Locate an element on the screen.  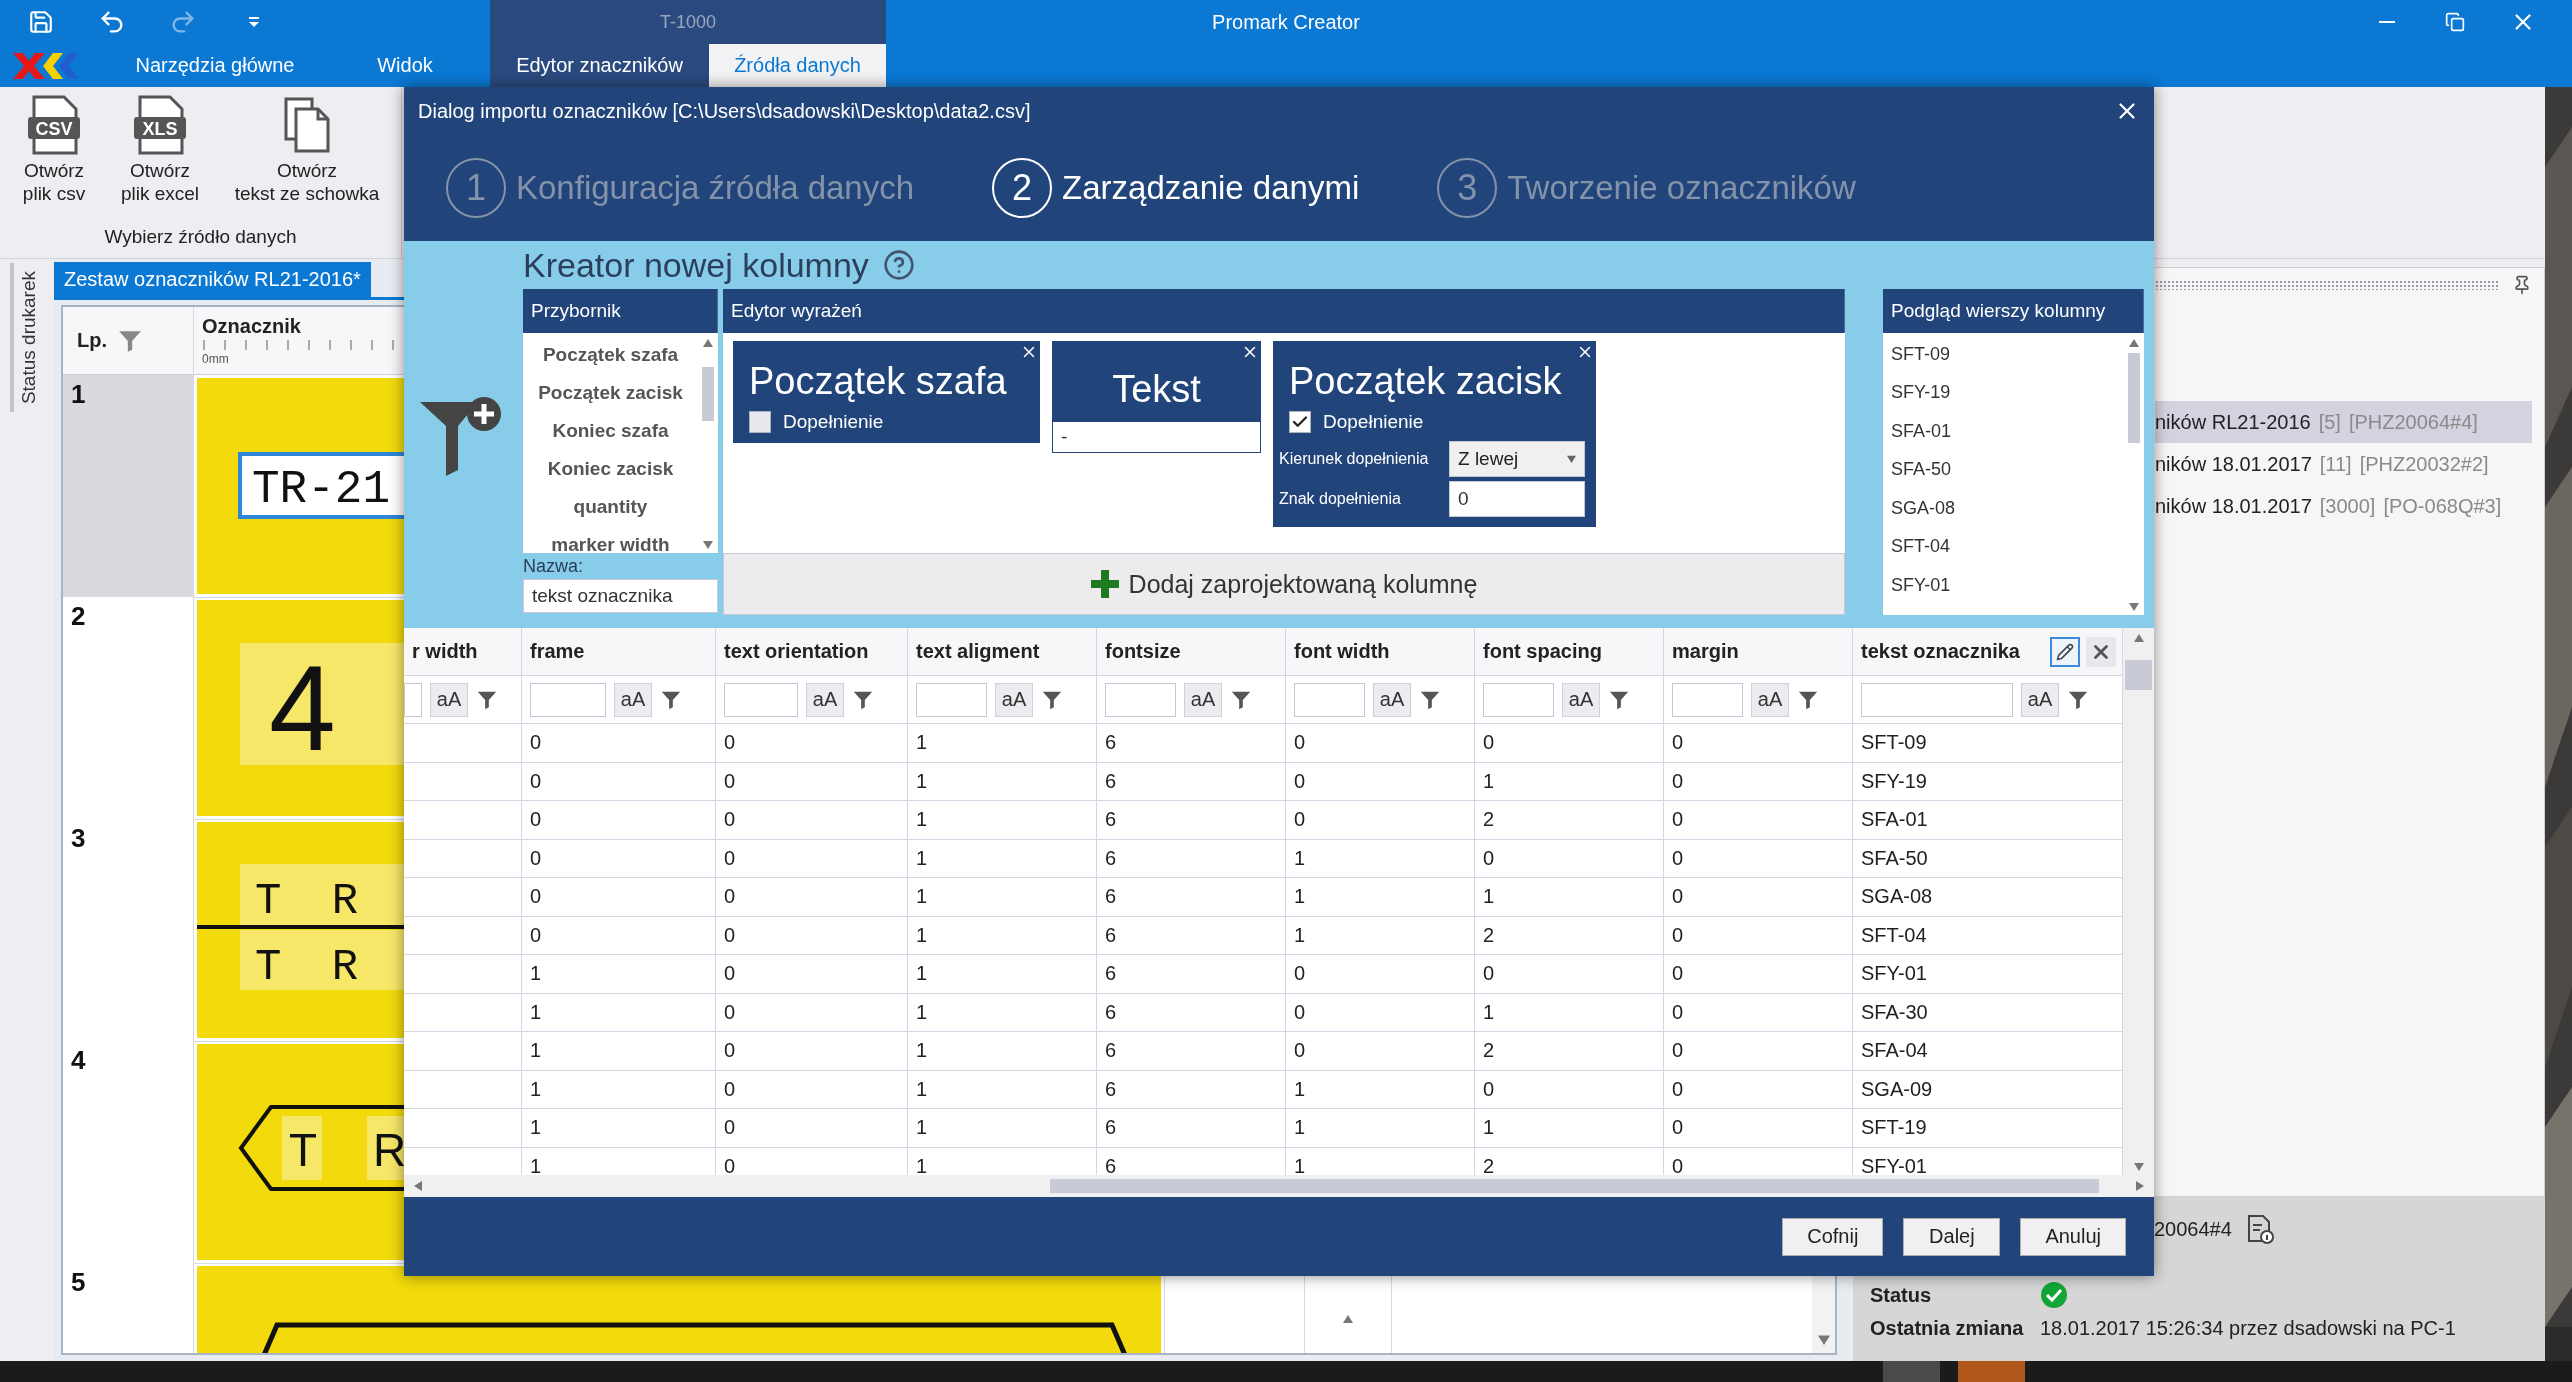
column-header: margin is located at coordinates (1758, 652).